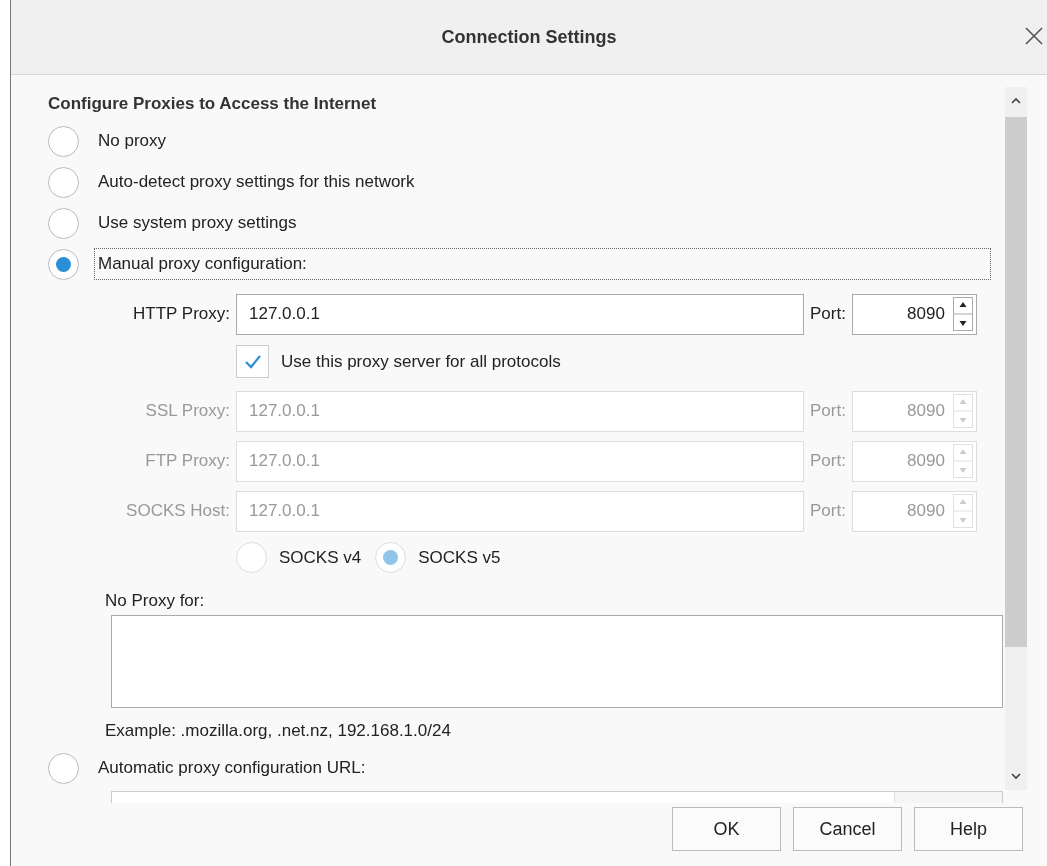  I want to click on spinner-icon, so click(962, 314).